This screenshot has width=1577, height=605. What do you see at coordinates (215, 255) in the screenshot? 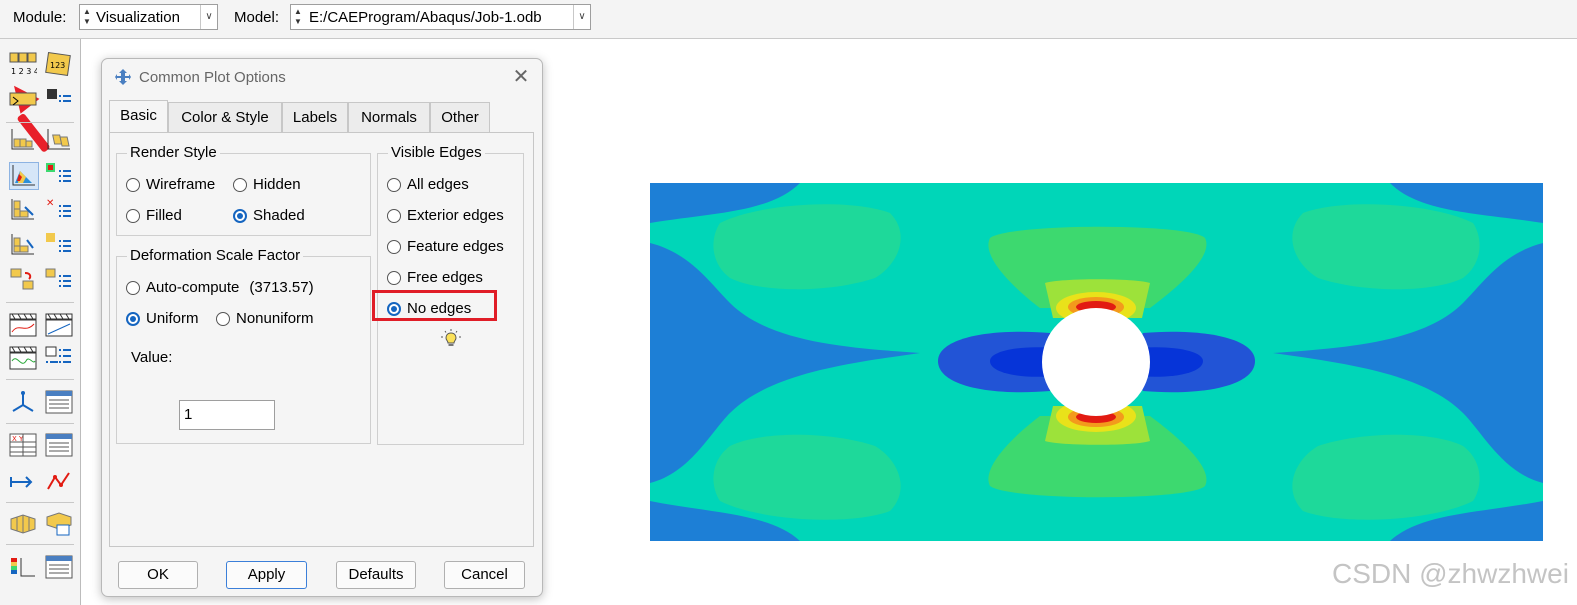
I see `deformation-scale-title: Deformation Scale Factor` at bounding box center [215, 255].